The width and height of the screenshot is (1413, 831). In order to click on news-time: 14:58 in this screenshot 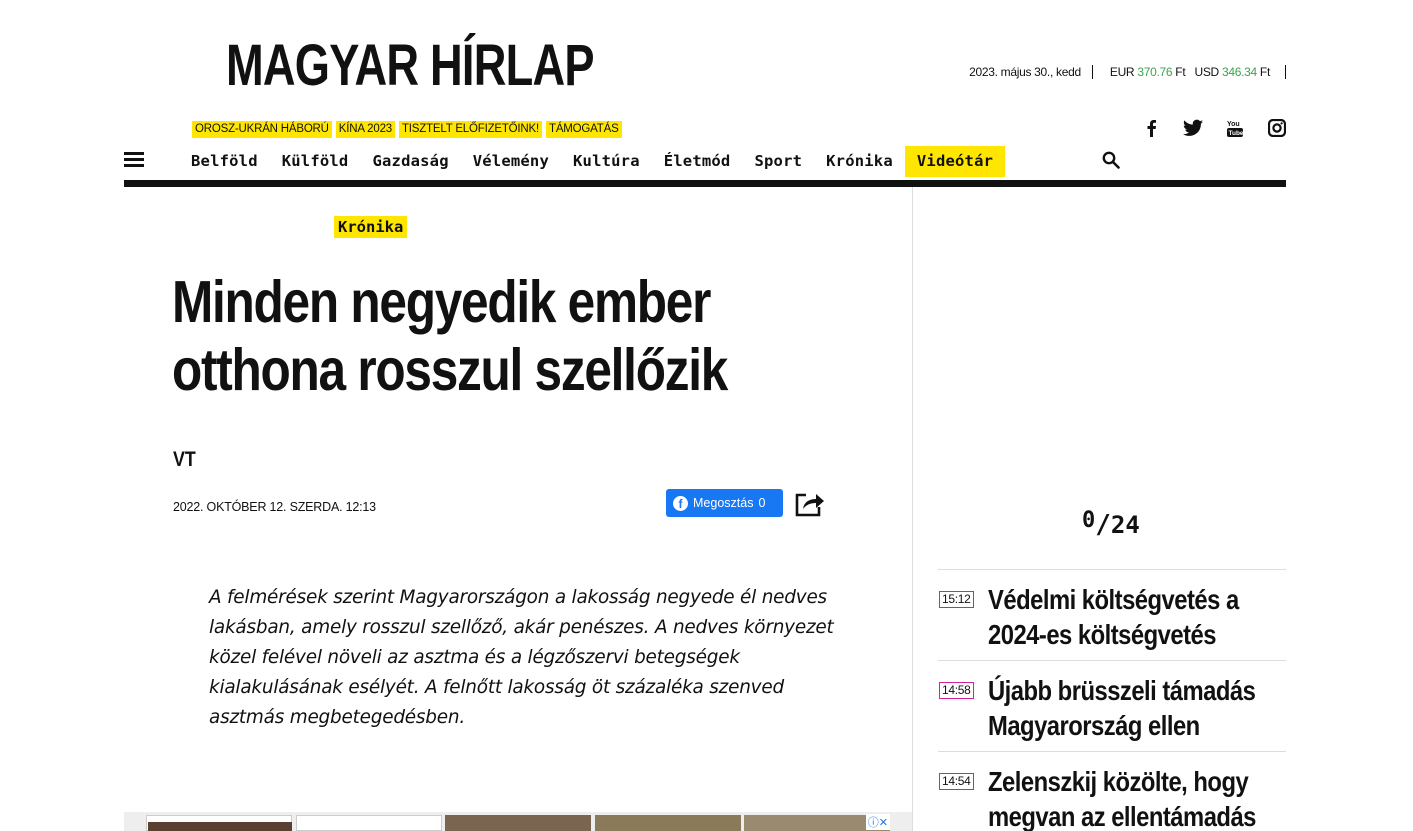, I will do `click(956, 690)`.